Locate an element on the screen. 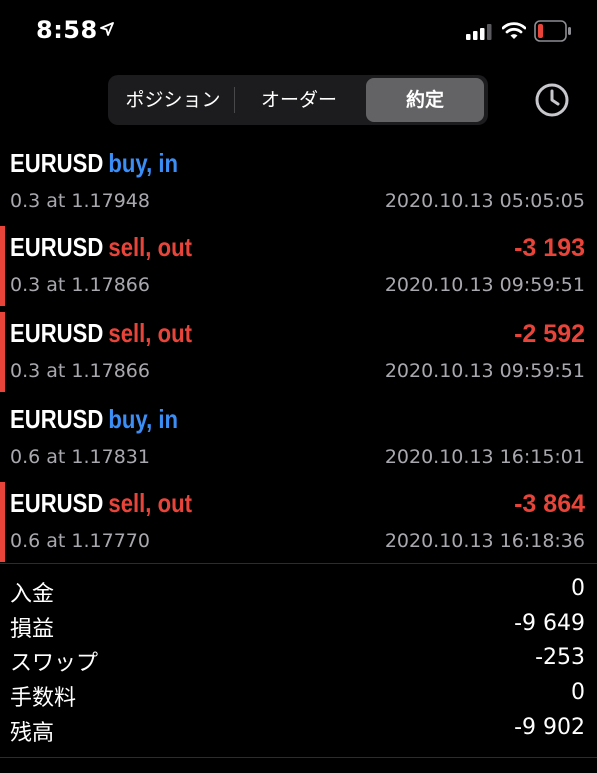 Image resolution: width=597 pixels, height=773 pixels. list-divider is located at coordinates (298, 563).